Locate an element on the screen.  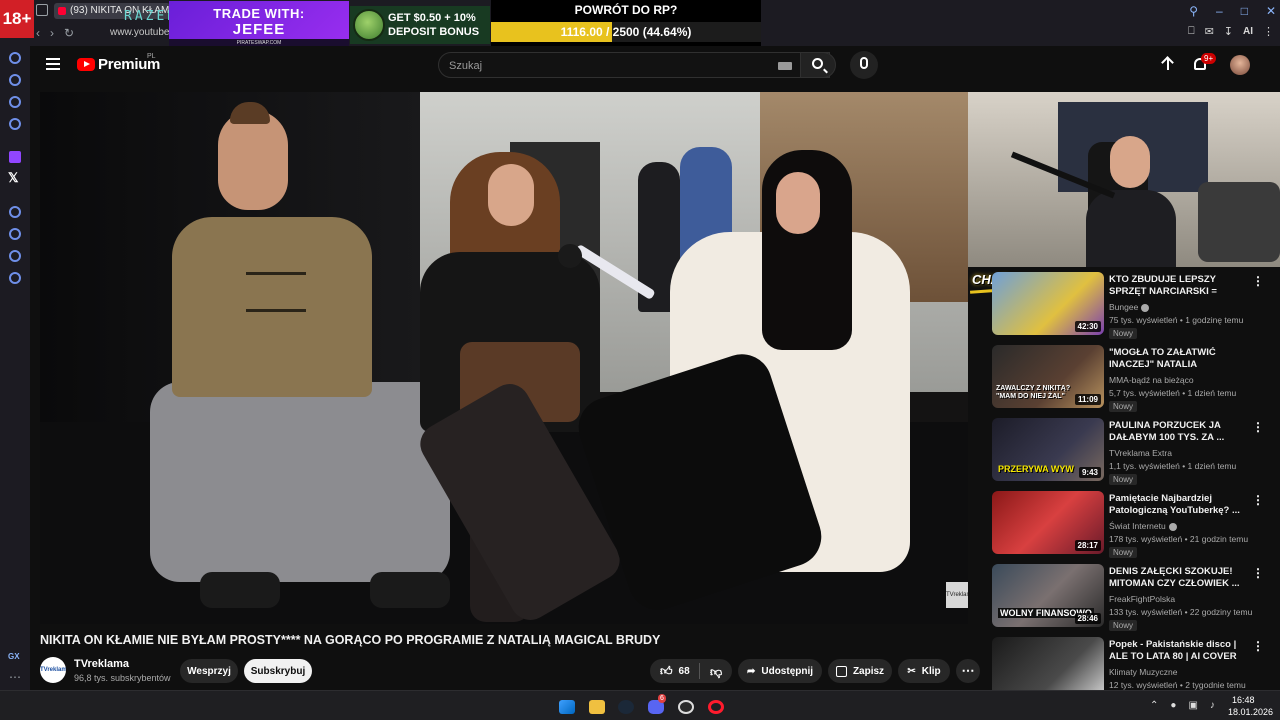
menu-icon: ⋮ is located at coordinates (1268, 31).